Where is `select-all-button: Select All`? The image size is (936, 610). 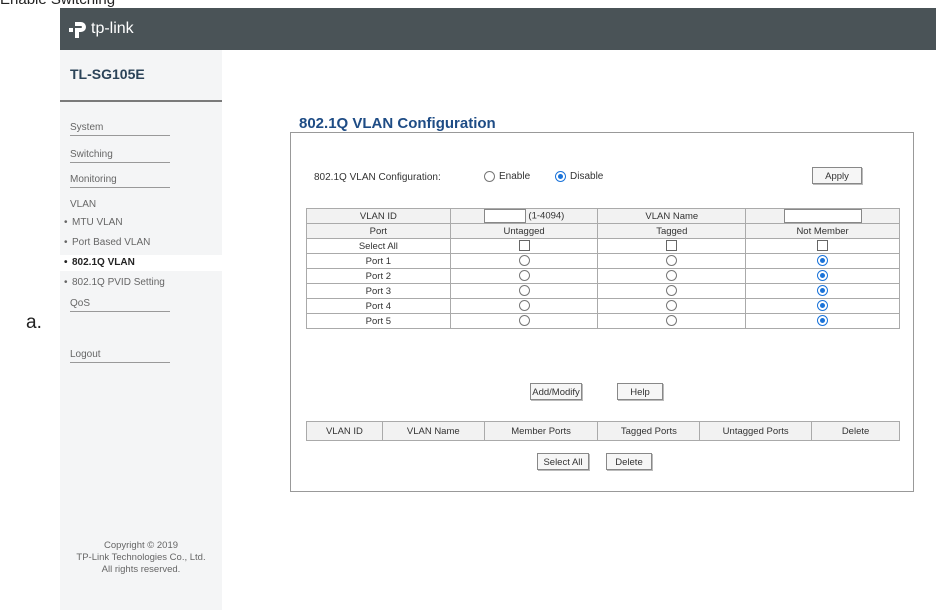 select-all-button: Select All is located at coordinates (563, 461).